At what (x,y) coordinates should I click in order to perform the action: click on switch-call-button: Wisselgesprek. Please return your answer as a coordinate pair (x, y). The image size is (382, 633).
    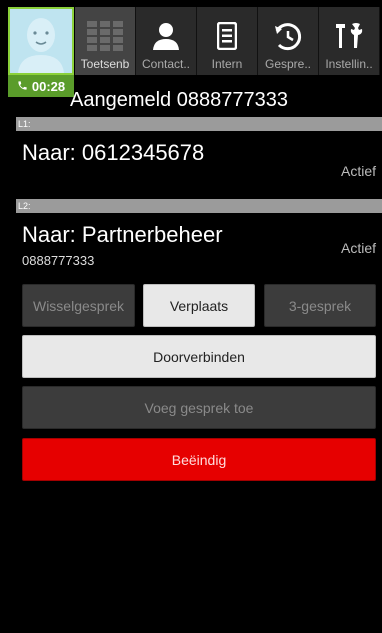
    Looking at the image, I should click on (78, 305).